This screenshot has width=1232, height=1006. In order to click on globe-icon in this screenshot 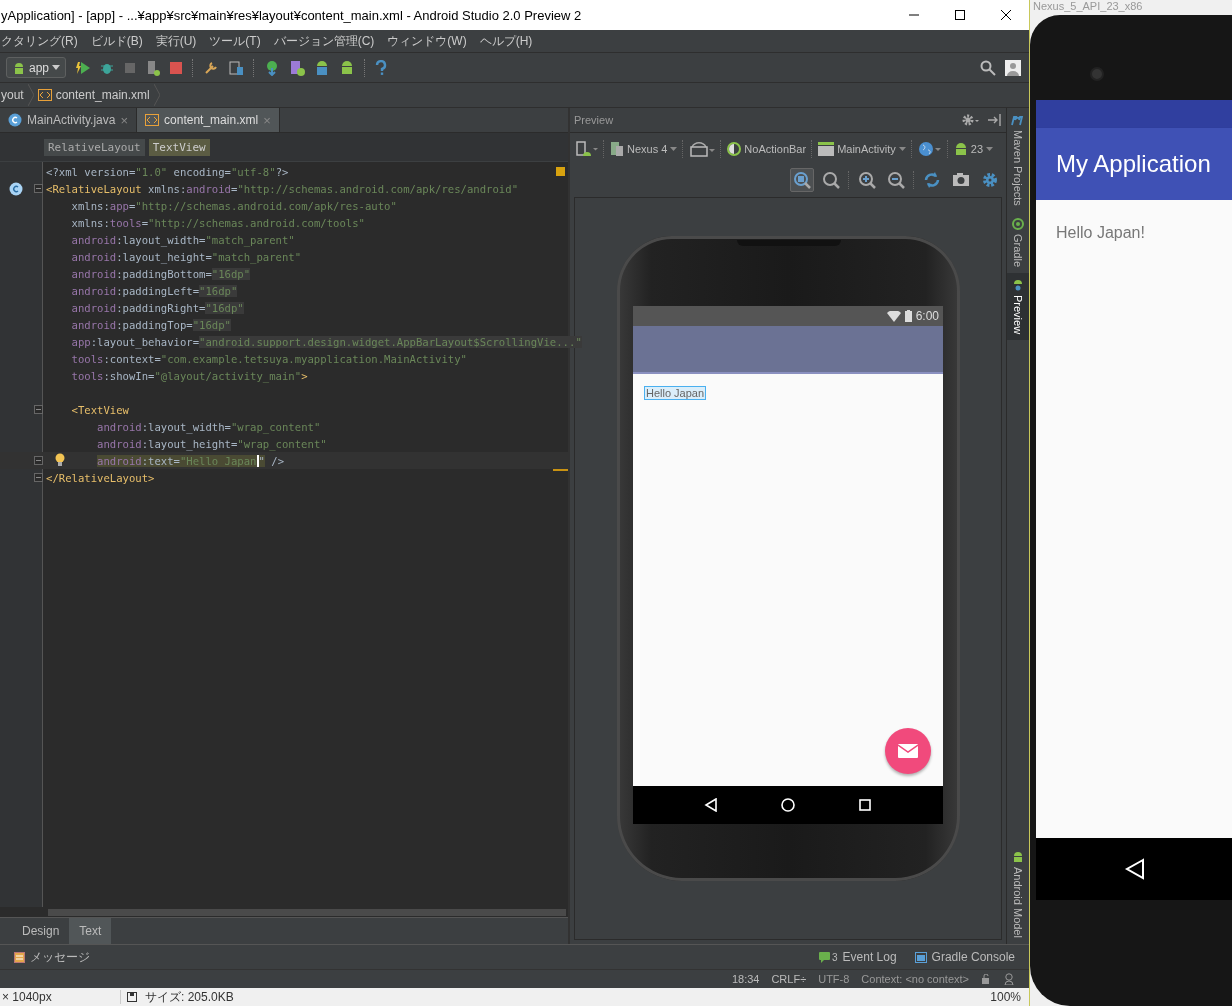, I will do `click(929, 149)`.